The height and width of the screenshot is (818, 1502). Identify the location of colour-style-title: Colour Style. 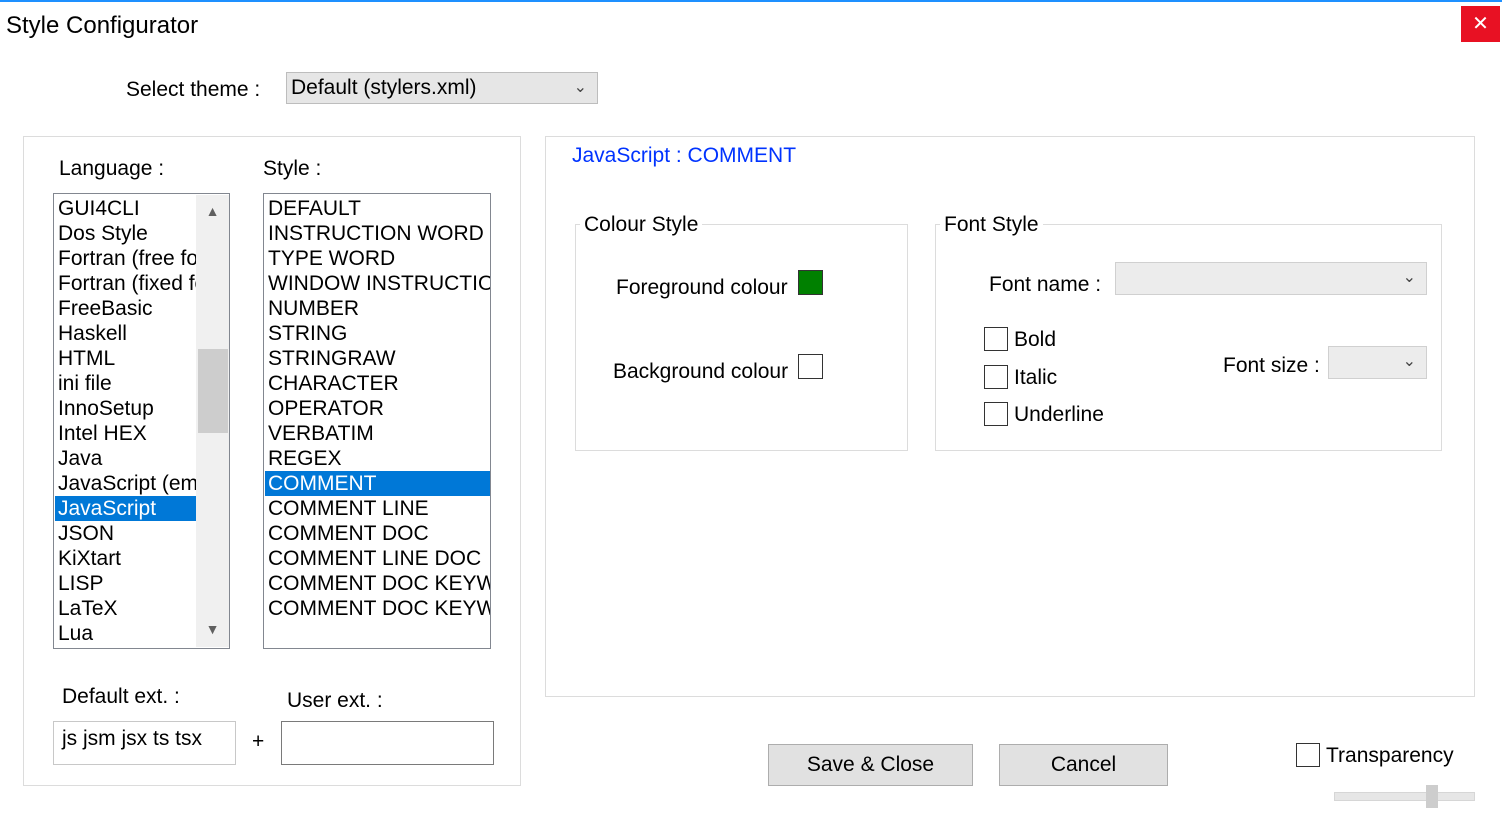
(641, 225).